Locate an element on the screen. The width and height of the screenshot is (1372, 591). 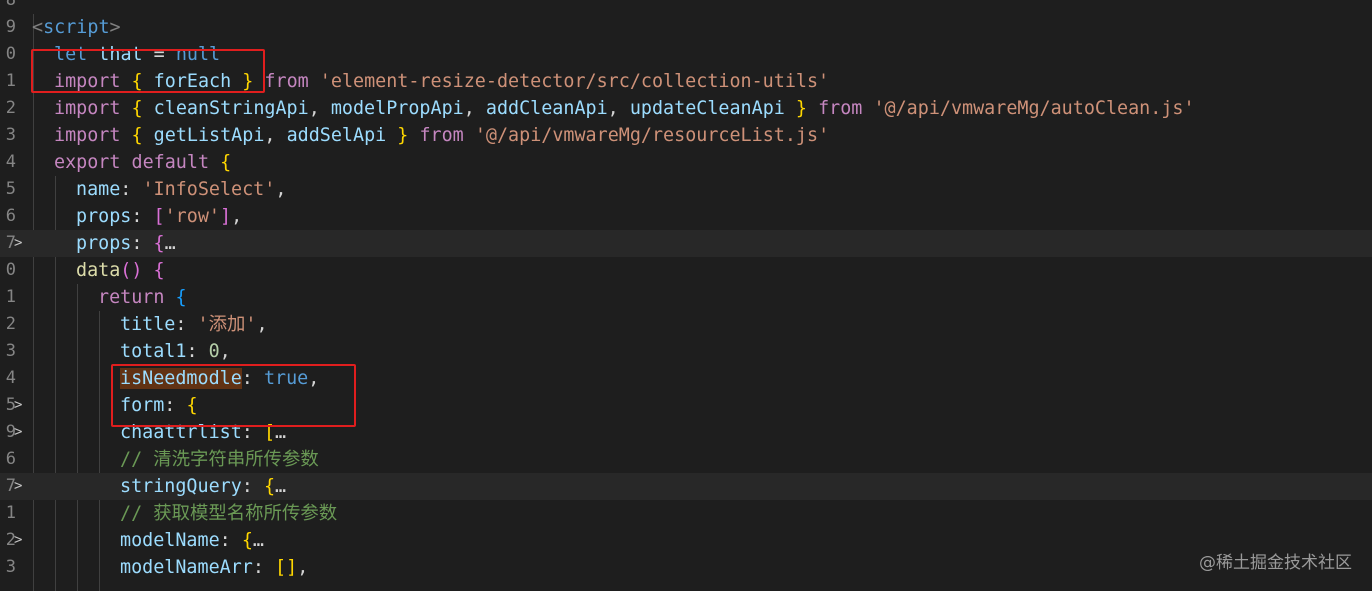
code-text: total1: 0, is located at coordinates (175, 351).